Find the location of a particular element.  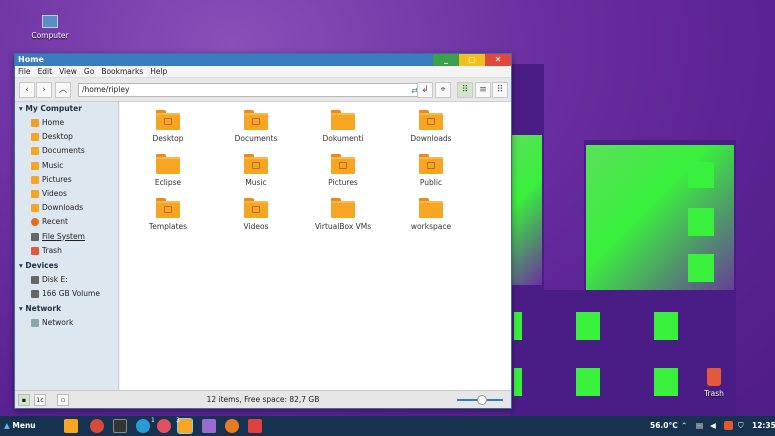

section-devices: ▾ Devices is located at coordinates (66, 266).